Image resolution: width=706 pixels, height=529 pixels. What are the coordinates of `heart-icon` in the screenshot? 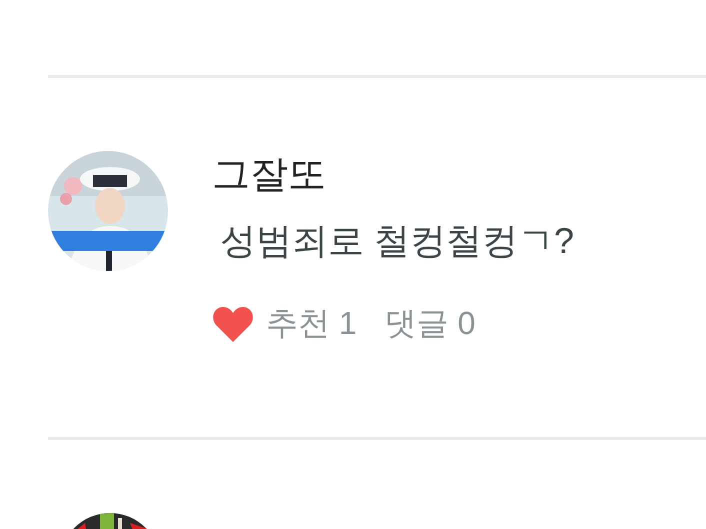 It's located at (233, 323).